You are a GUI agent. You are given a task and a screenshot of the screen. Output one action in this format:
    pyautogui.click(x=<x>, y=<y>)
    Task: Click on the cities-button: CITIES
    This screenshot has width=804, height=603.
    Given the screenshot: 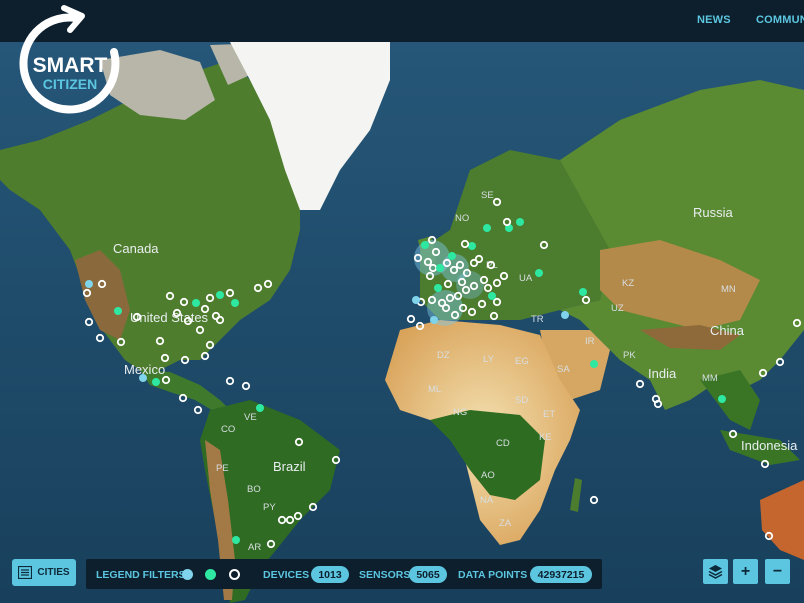 What is the action you would take?
    pyautogui.click(x=44, y=572)
    